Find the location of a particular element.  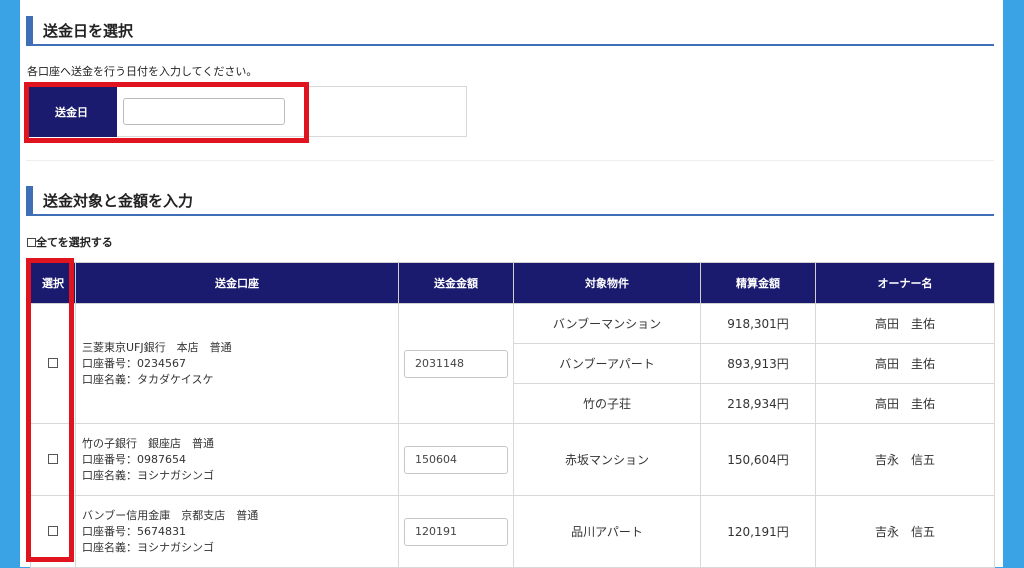

property-name: 竹の子荘 is located at coordinates (607, 403).